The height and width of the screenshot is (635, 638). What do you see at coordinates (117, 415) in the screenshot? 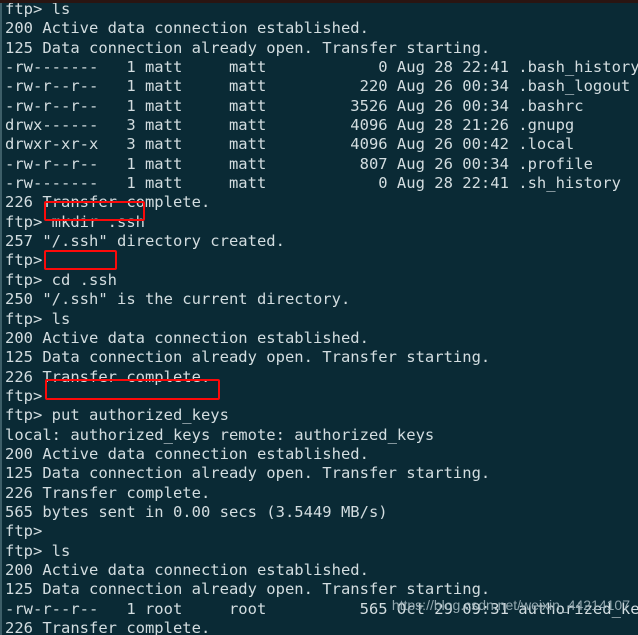
I see `terminal-line: ftp> put authorized_keys` at bounding box center [117, 415].